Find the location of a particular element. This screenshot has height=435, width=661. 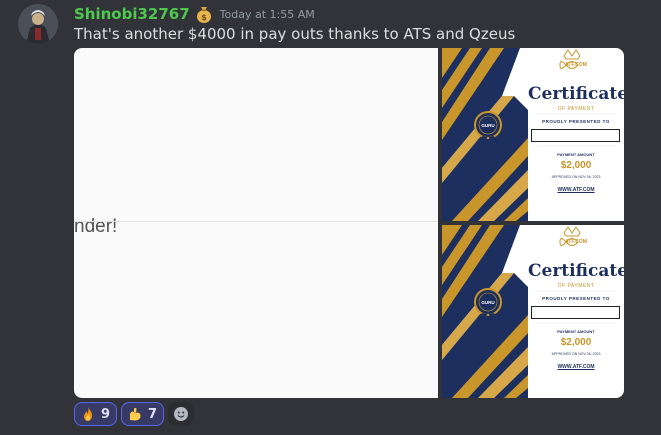

reaction-fire: 9 is located at coordinates (96, 414).